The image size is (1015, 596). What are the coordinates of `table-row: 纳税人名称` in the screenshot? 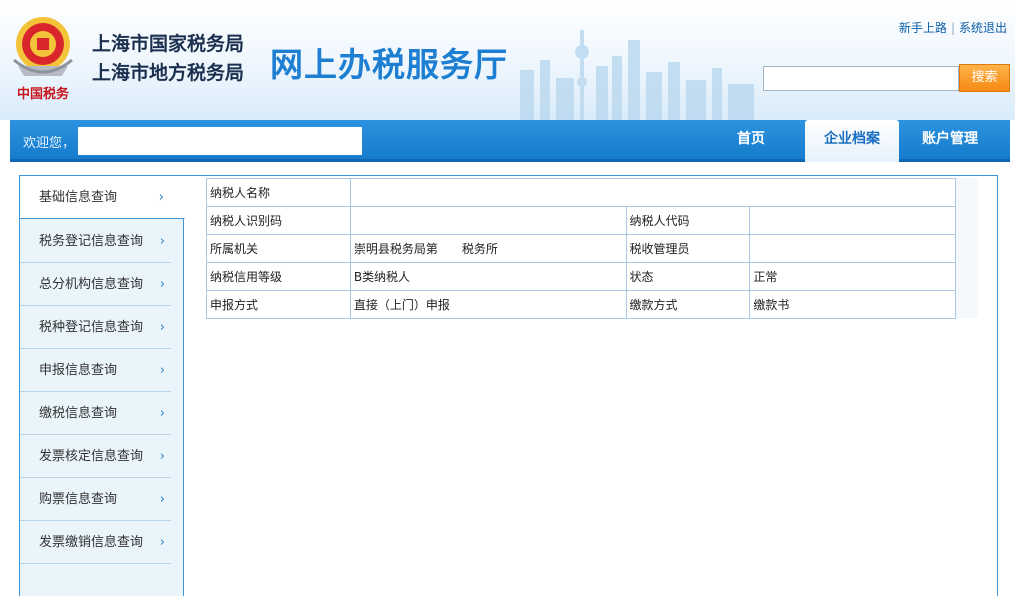 It's located at (581, 192).